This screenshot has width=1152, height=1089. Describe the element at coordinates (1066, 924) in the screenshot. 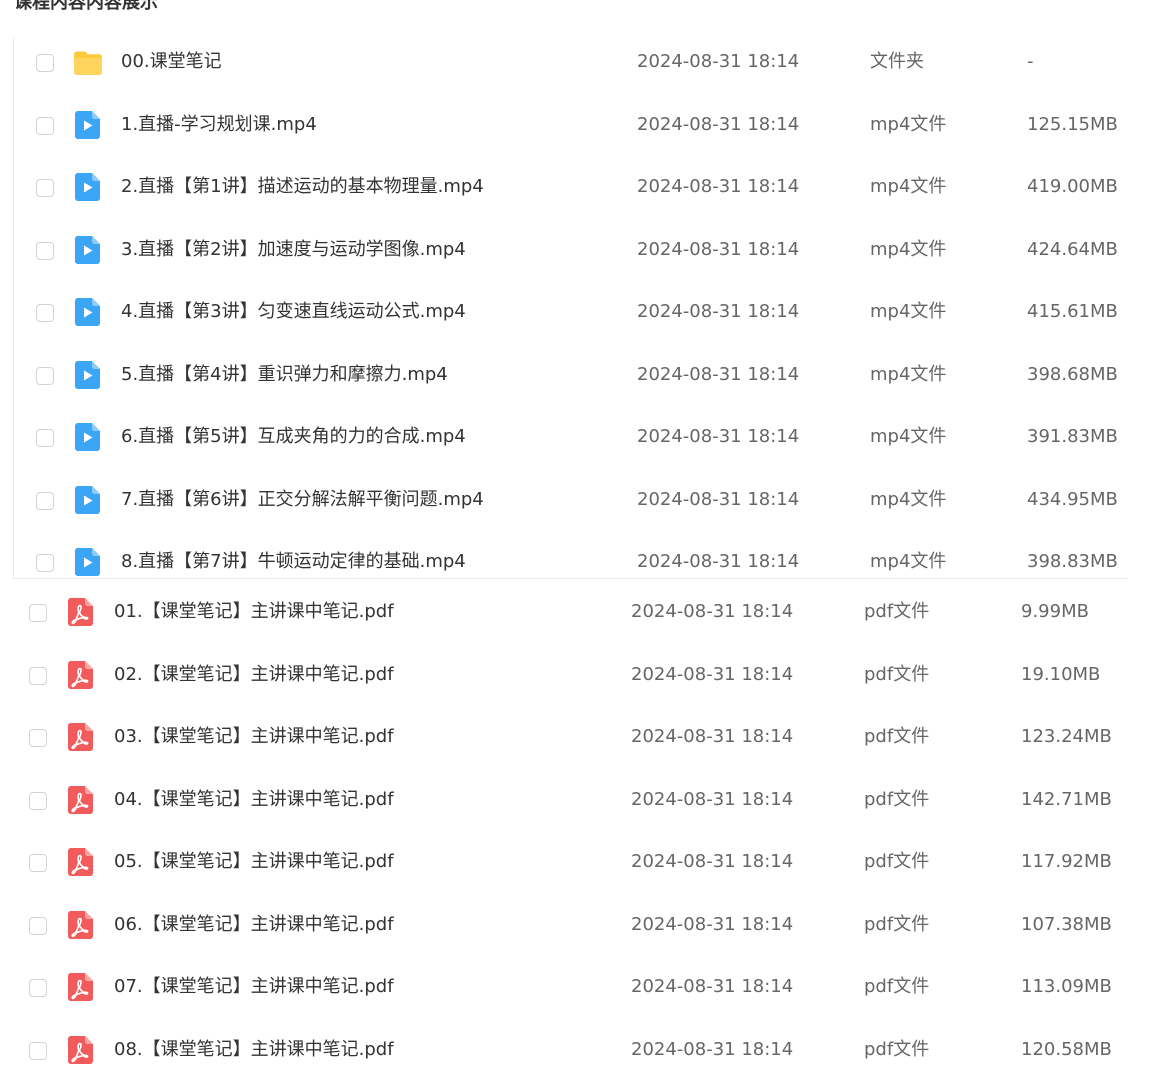

I see `file-size: 107.38MB` at that location.